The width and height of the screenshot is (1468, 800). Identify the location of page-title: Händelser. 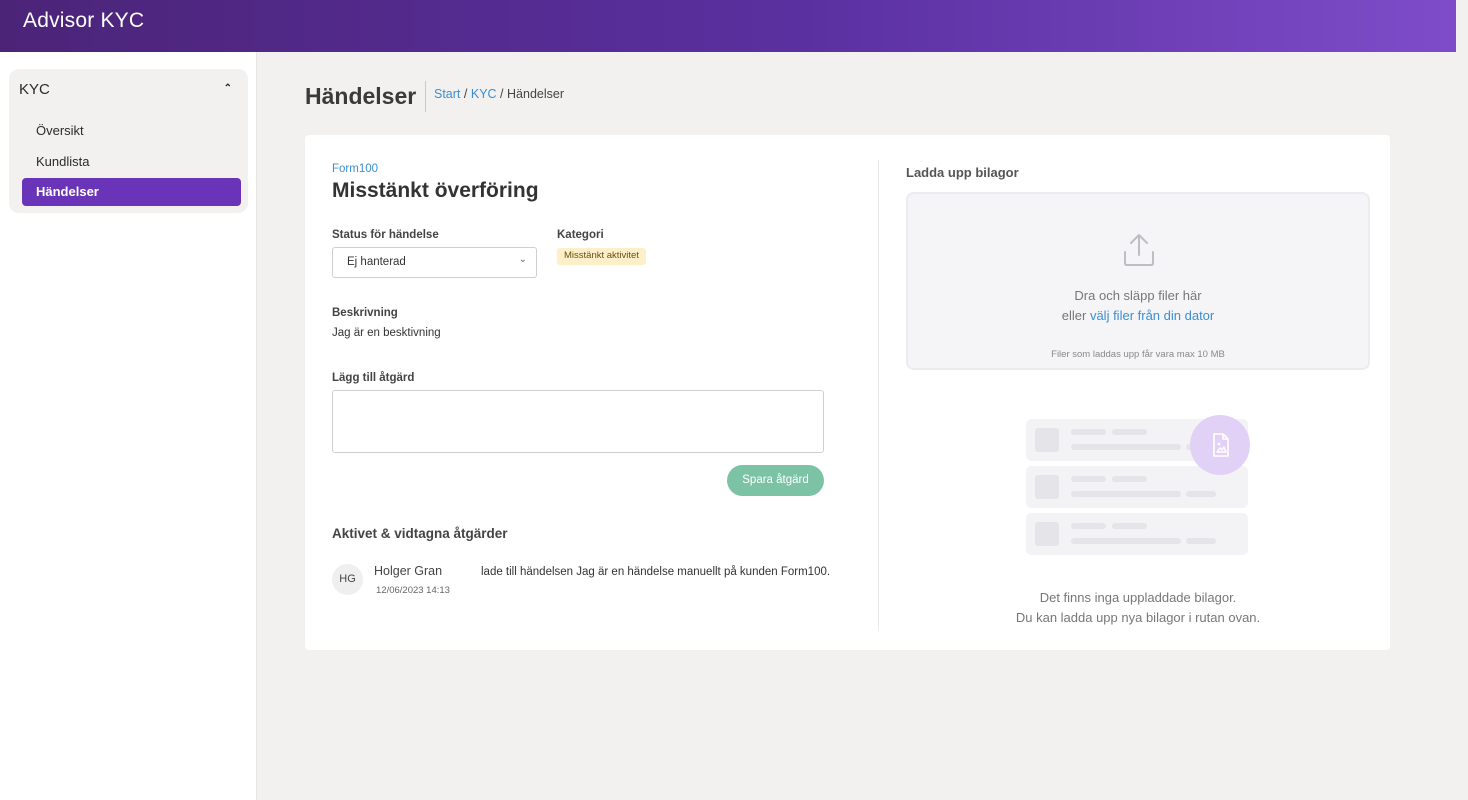
(361, 96).